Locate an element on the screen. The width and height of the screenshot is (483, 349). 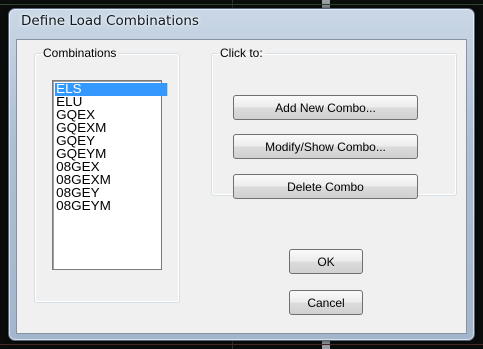
combination-list-item: 08GEYM is located at coordinates (111, 206).